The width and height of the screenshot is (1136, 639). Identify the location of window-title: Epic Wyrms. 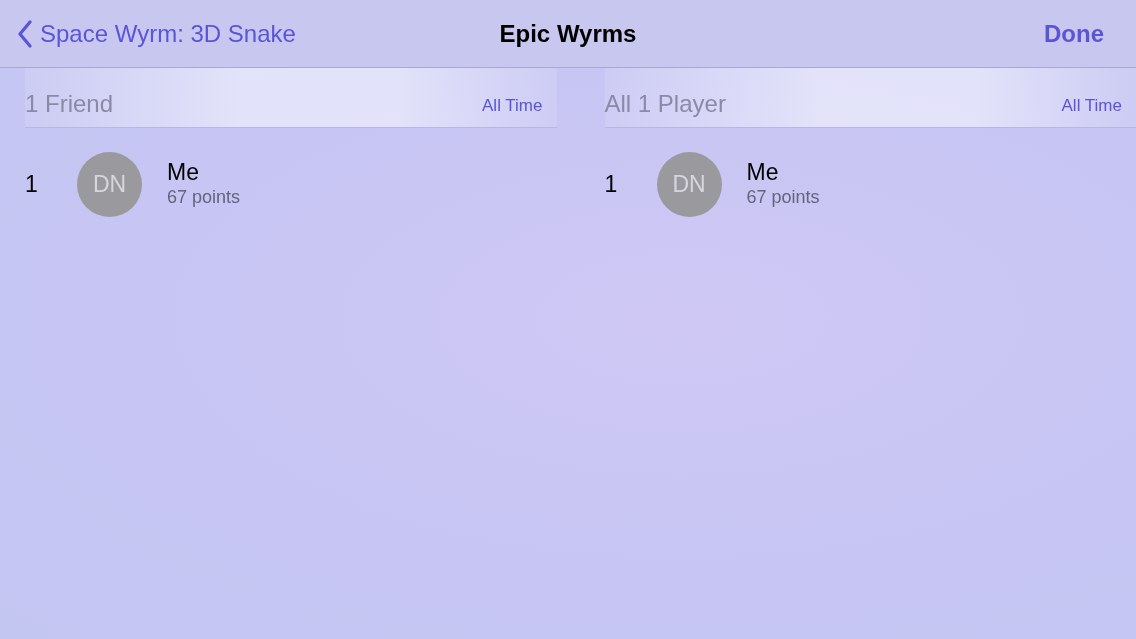
(568, 33).